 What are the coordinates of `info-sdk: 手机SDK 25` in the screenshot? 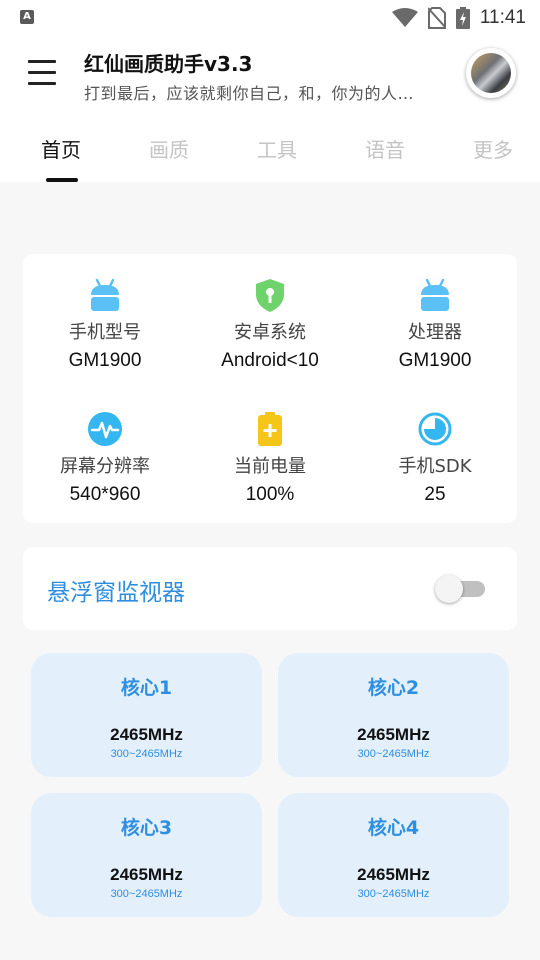 It's located at (435, 459).